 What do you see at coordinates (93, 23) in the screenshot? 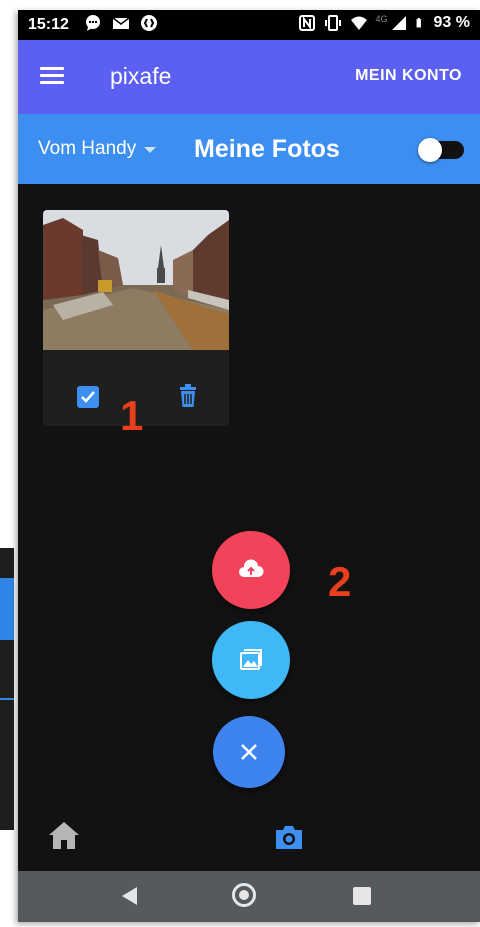
I see `chat-notification-icon` at bounding box center [93, 23].